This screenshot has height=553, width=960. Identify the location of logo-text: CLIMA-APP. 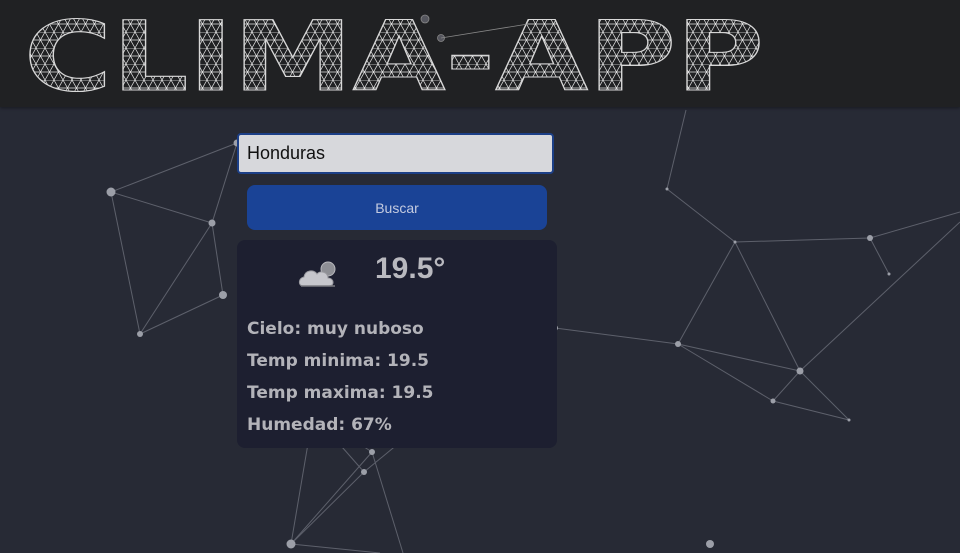
(394, 54).